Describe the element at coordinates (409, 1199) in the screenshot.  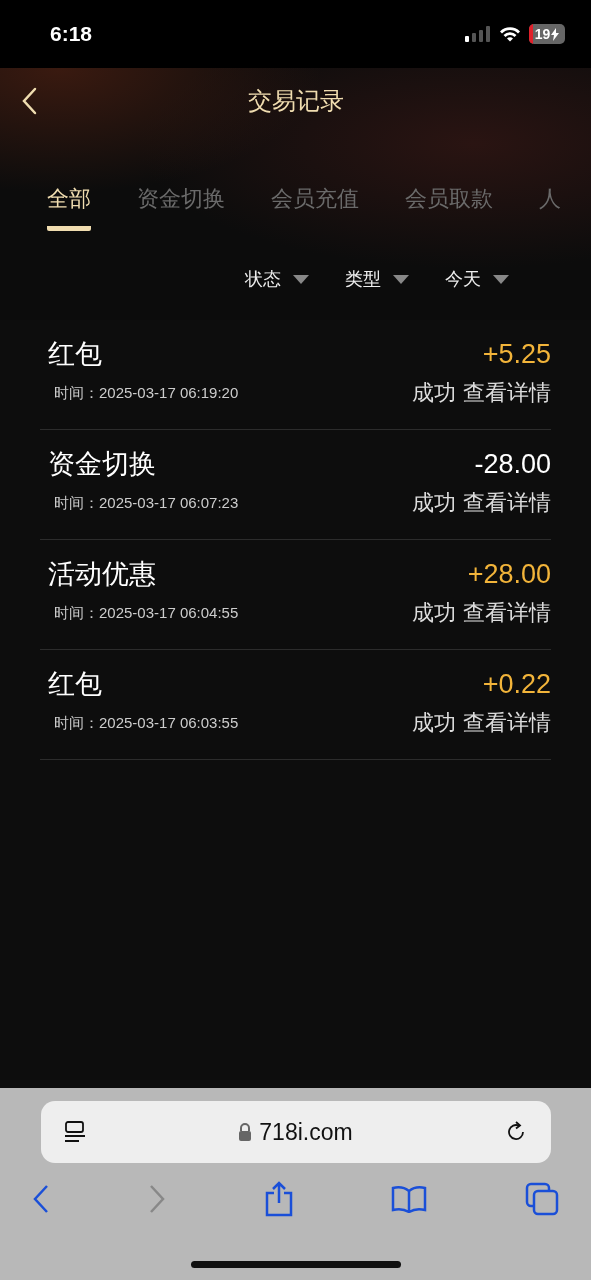
I see `book-icon` at that location.